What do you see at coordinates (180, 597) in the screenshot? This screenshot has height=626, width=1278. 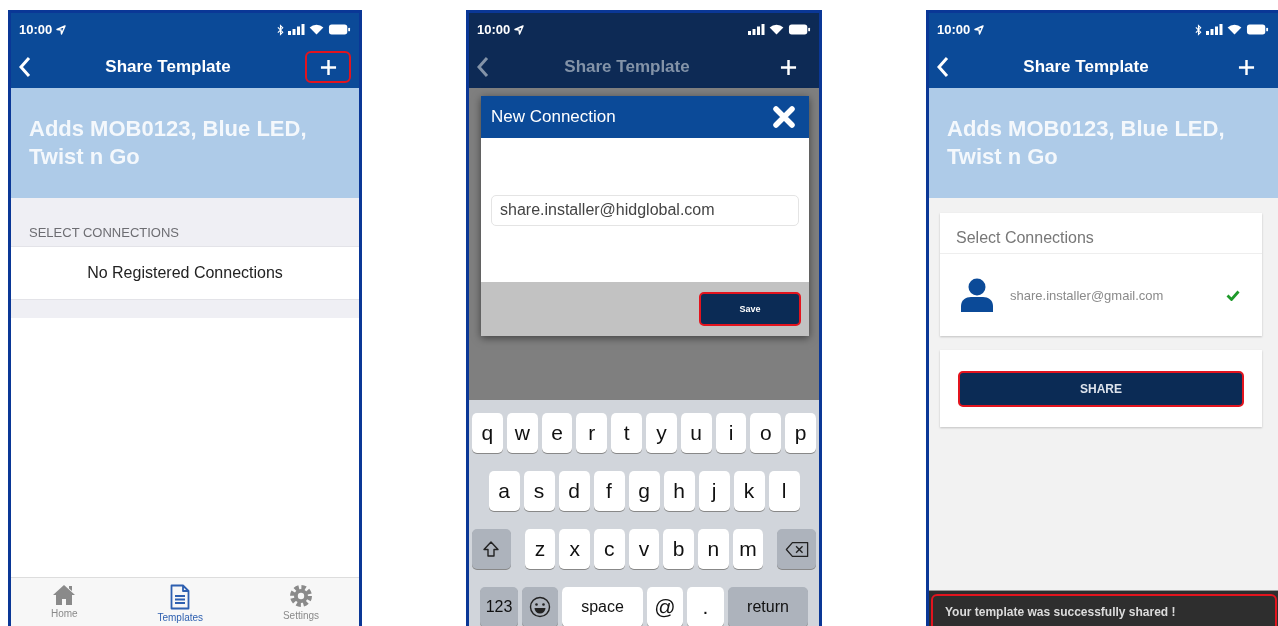 I see `document-icon` at bounding box center [180, 597].